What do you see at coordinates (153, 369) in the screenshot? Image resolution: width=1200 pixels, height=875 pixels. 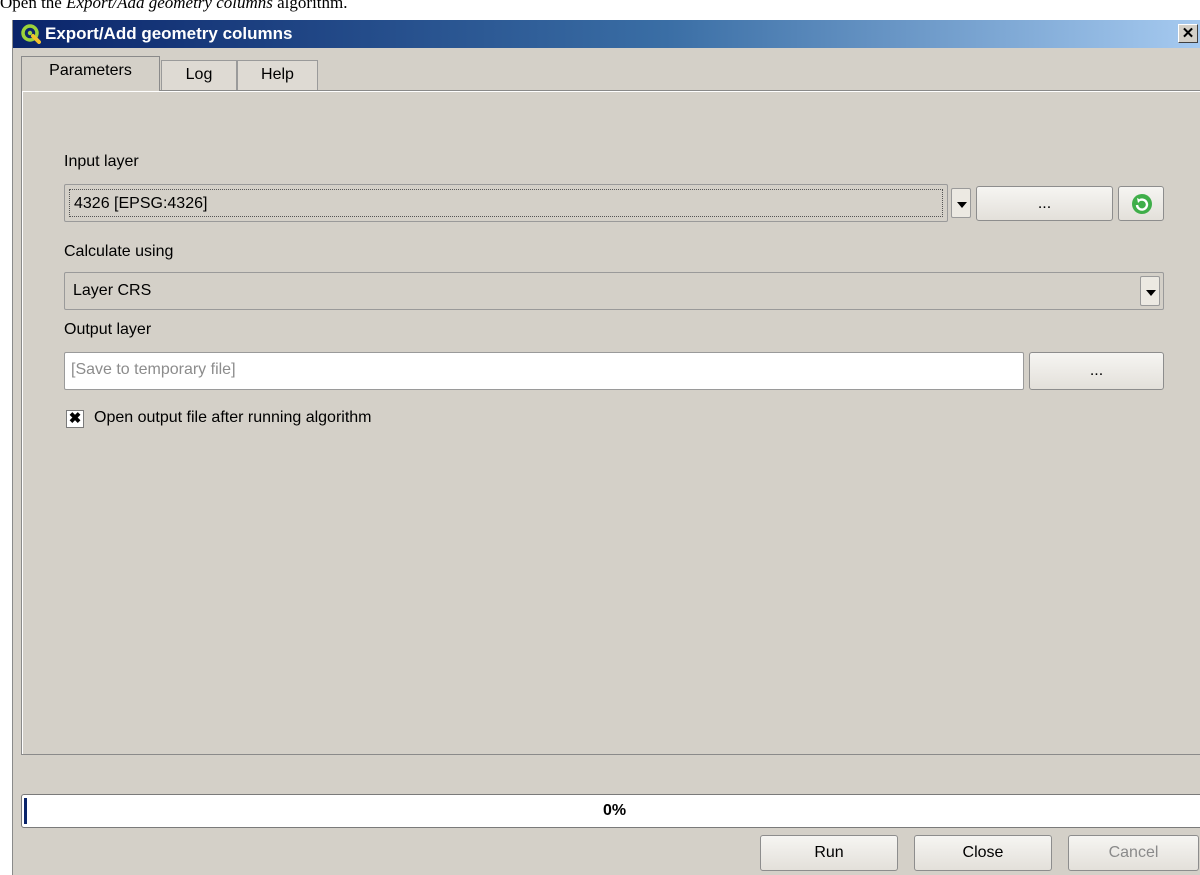 I see `output-layer-placeholder: [Save to temporary file]` at bounding box center [153, 369].